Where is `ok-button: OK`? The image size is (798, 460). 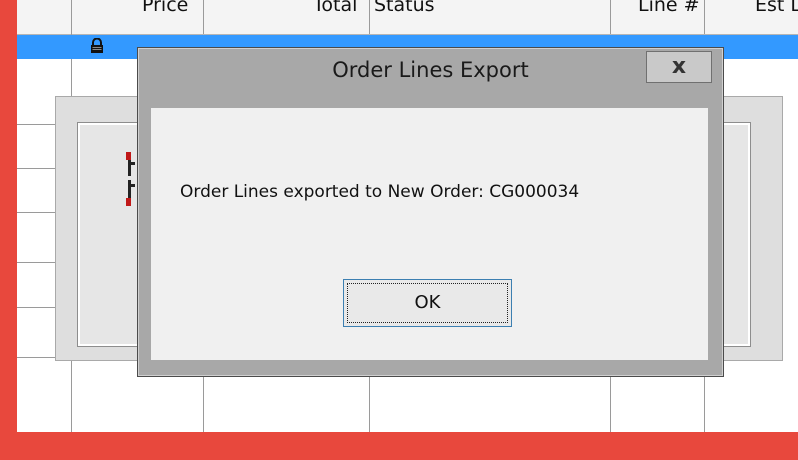 ok-button: OK is located at coordinates (427, 303).